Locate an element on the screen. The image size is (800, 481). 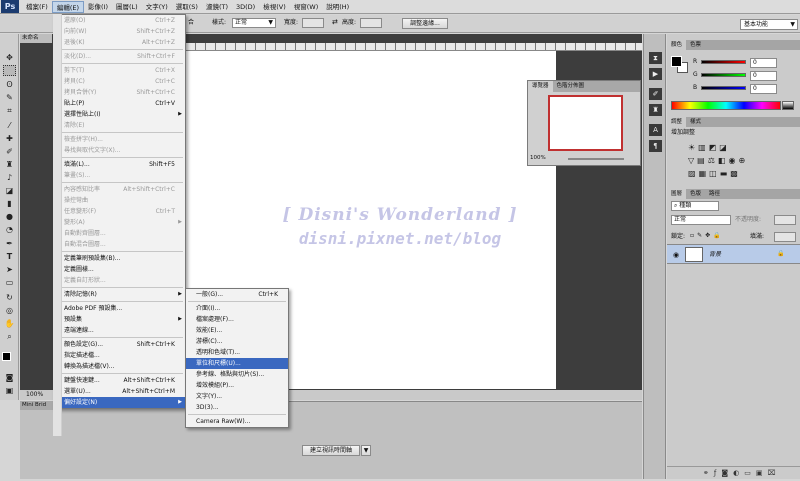
channel-mixer-icon: ⊕ is located at coordinates (743, 160).